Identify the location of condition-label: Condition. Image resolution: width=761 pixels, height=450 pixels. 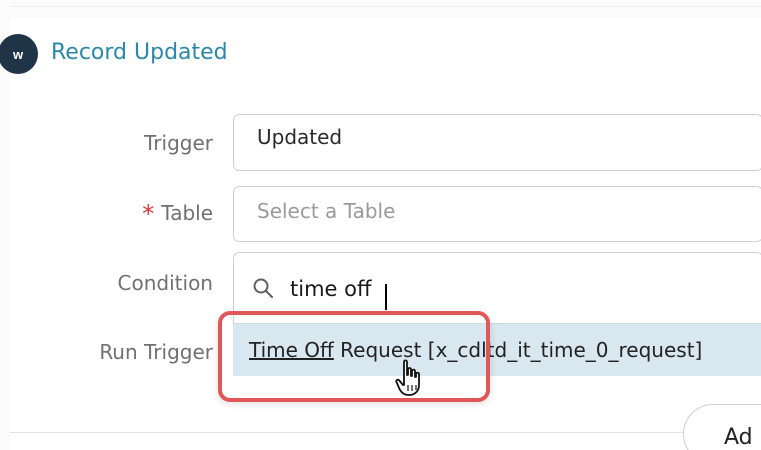
(165, 283).